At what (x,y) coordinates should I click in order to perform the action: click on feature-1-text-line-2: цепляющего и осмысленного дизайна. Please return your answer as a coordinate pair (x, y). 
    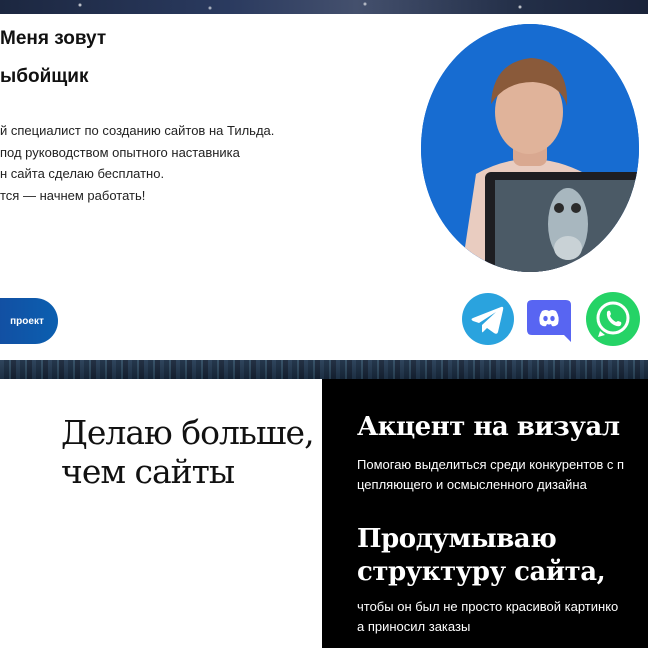
    Looking at the image, I should click on (472, 484).